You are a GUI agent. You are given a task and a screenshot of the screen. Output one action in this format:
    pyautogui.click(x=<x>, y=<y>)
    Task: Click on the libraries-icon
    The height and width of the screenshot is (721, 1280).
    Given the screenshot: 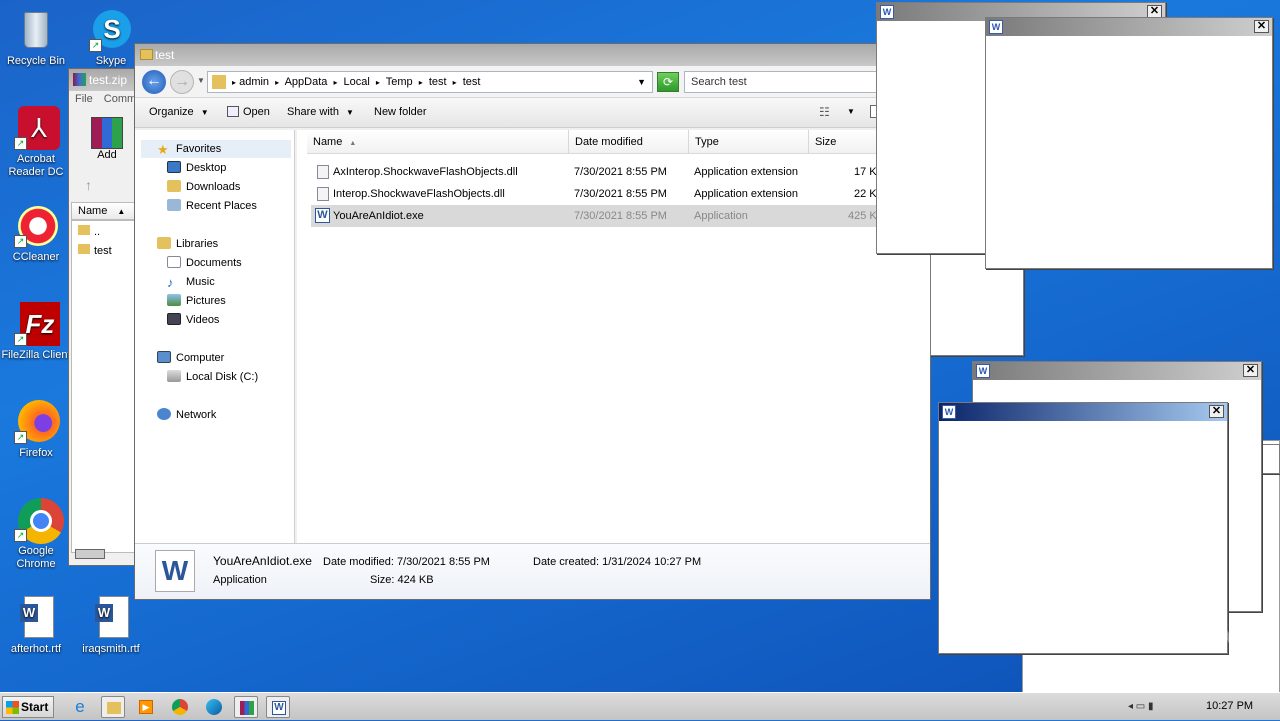 What is the action you would take?
    pyautogui.click(x=164, y=243)
    